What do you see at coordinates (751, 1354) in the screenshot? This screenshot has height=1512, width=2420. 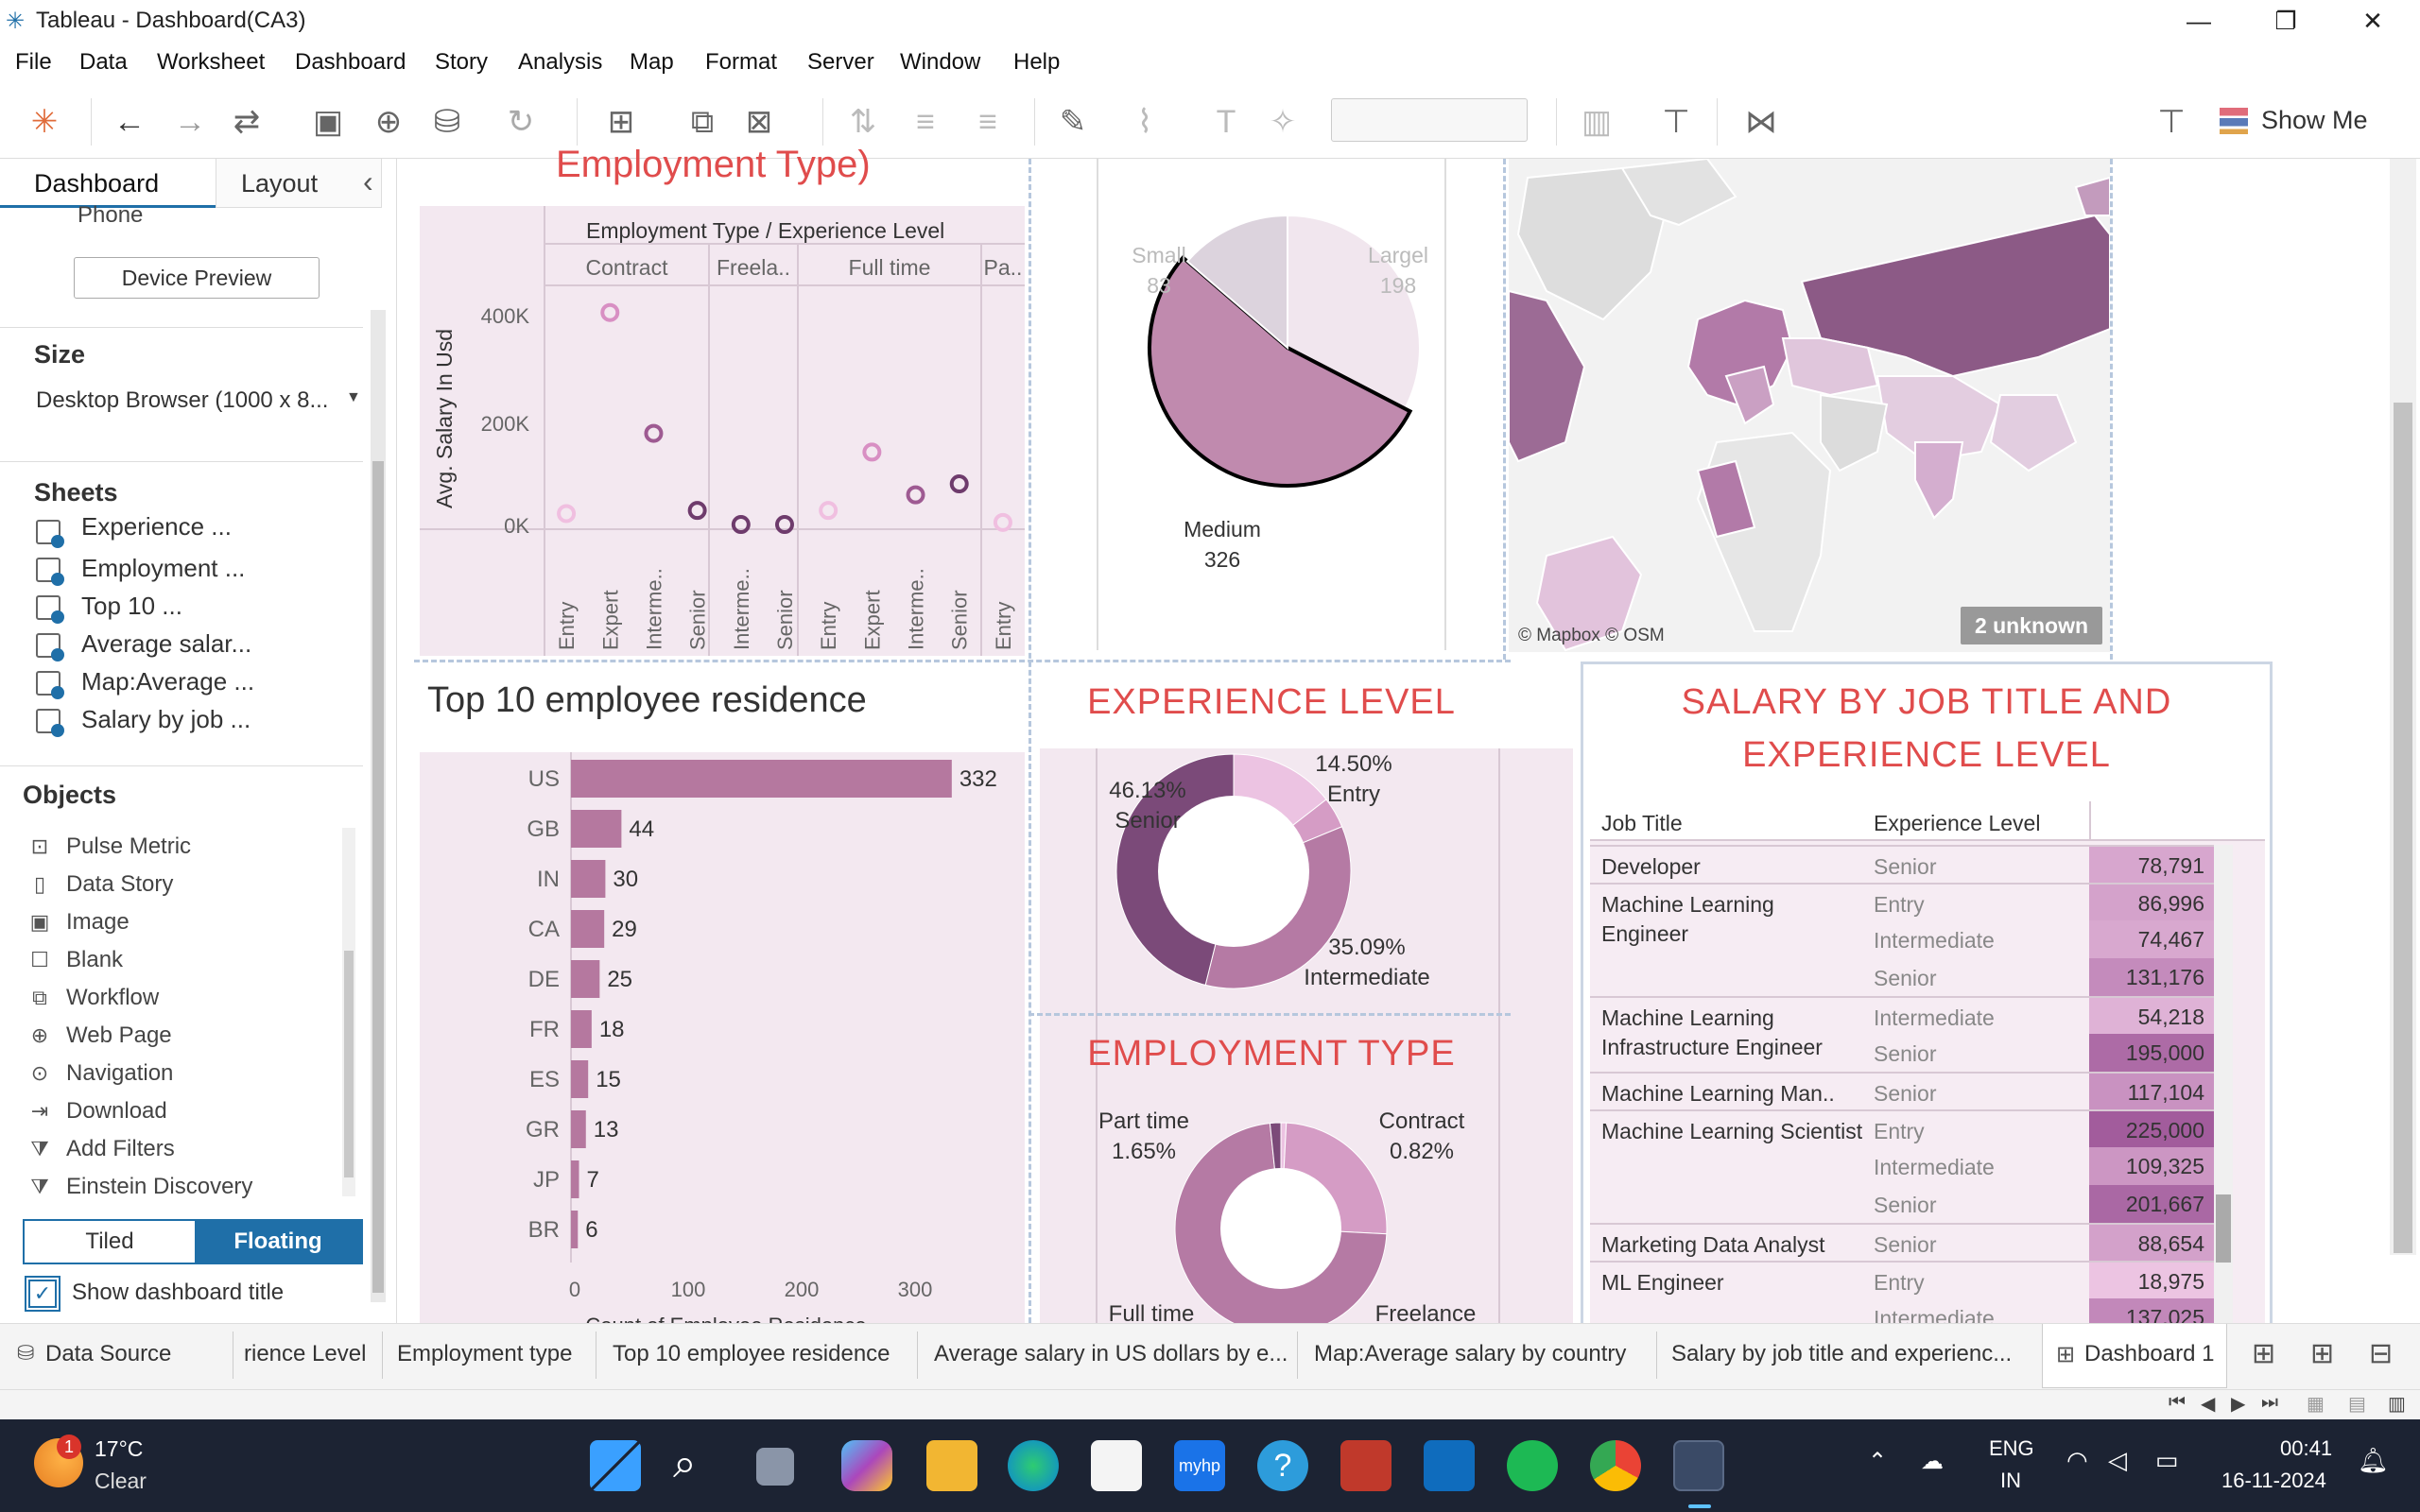 I see `tab-top10-residence: Top 10 employee residence` at bounding box center [751, 1354].